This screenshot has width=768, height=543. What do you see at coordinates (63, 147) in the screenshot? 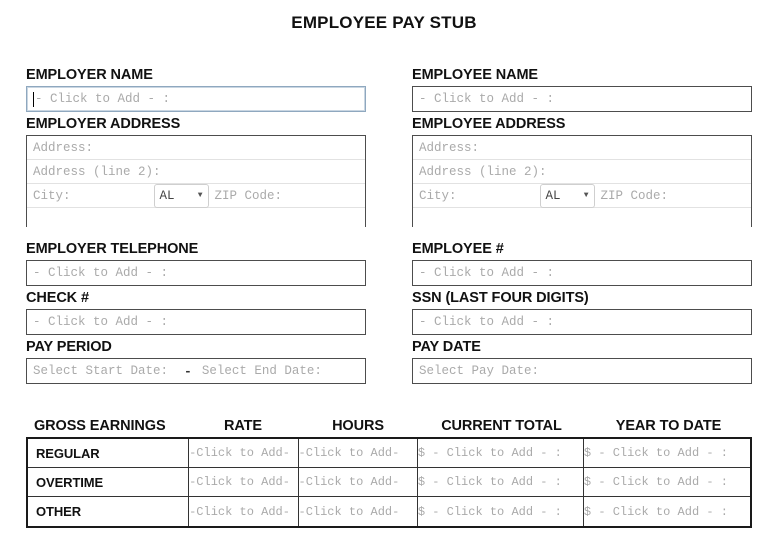
I see `employer-address-line1-placeholder: Address:` at bounding box center [63, 147].